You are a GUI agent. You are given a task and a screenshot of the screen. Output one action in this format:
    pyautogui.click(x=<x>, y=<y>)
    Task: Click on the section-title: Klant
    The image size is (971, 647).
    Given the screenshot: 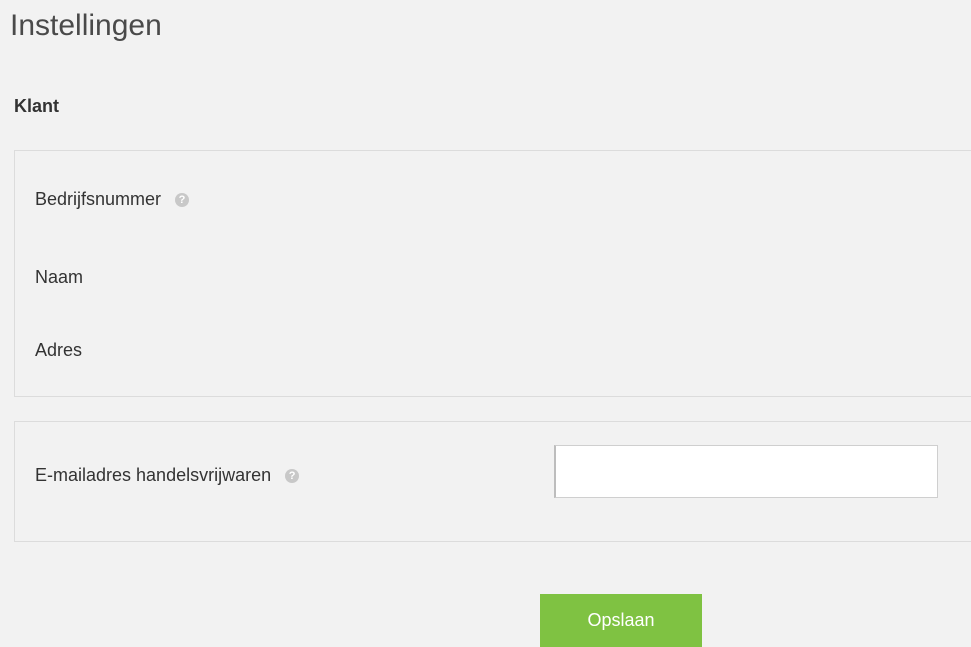 What is the action you would take?
    pyautogui.click(x=36, y=106)
    